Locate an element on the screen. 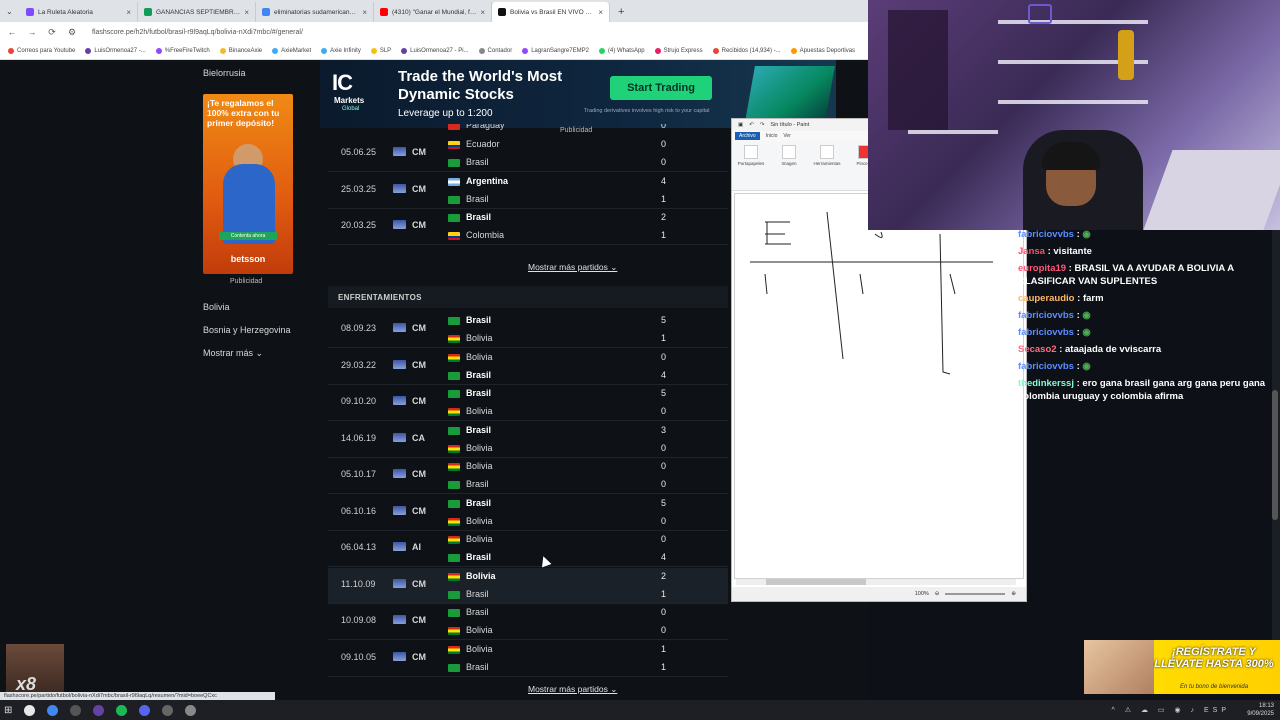  match-row: 20.03.25 CM Brasil 2 Colombia 1 is located at coordinates (528, 227).